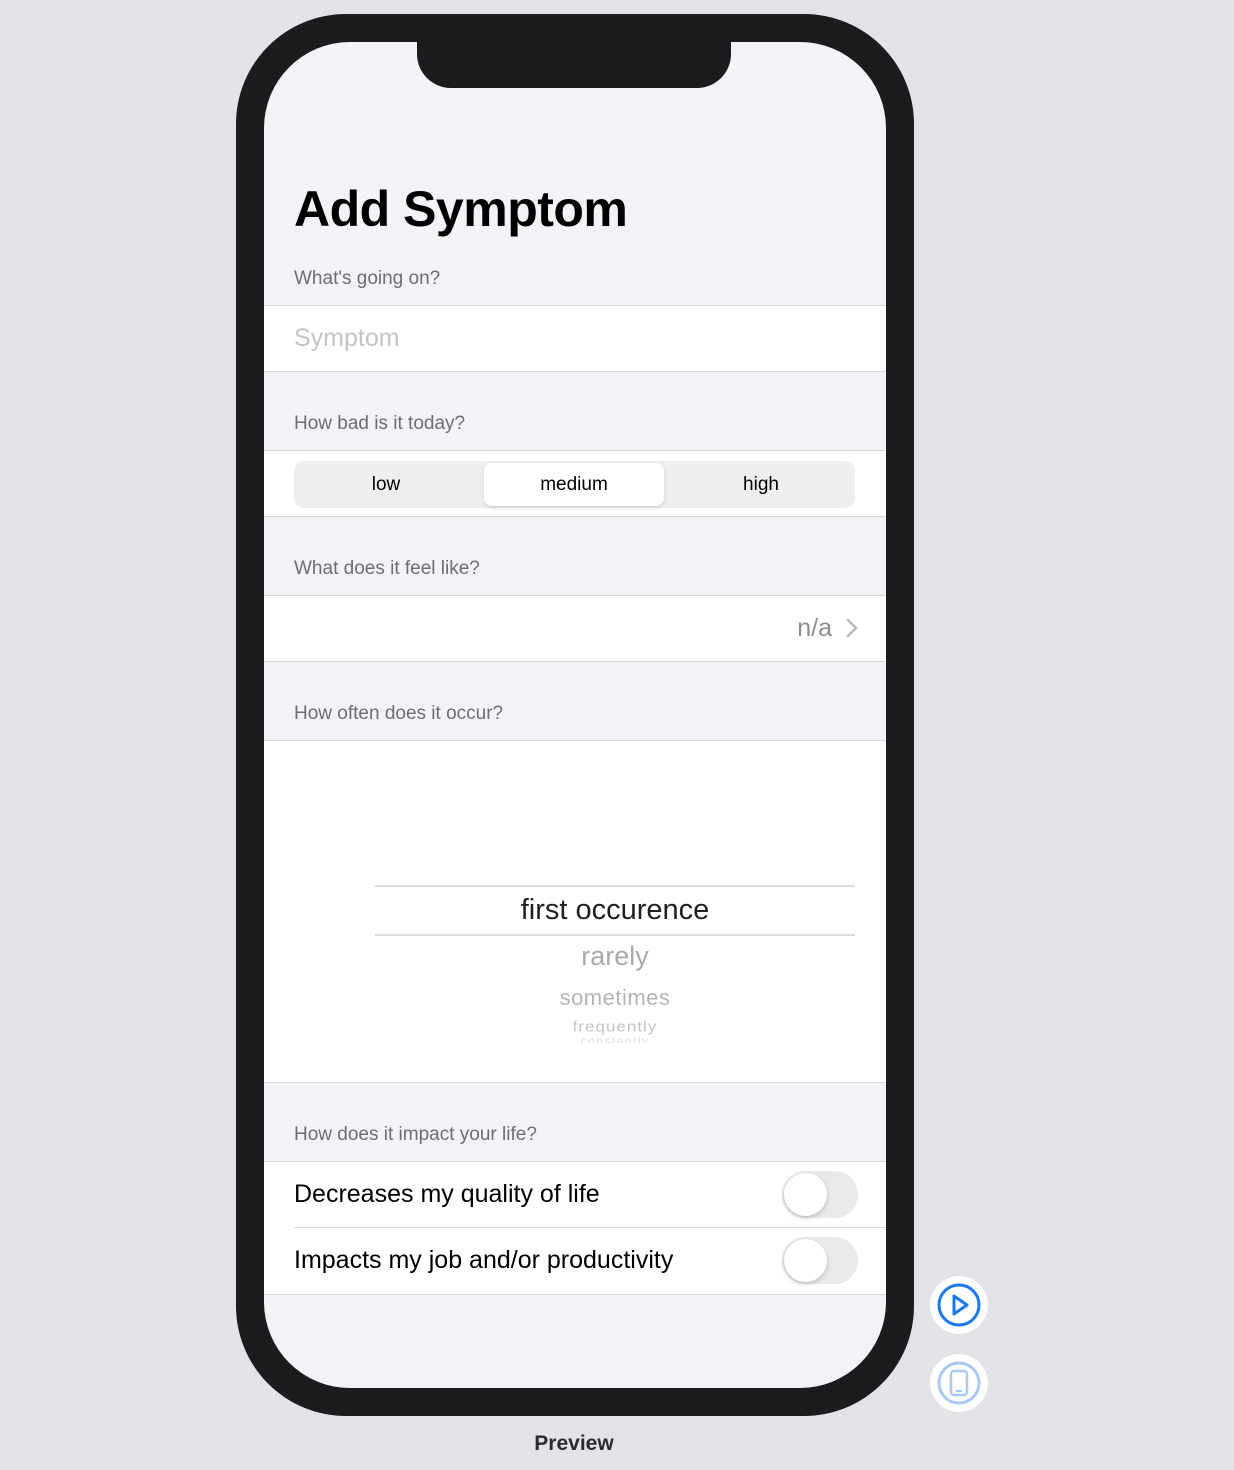  I want to click on symptom-input, so click(574, 338).